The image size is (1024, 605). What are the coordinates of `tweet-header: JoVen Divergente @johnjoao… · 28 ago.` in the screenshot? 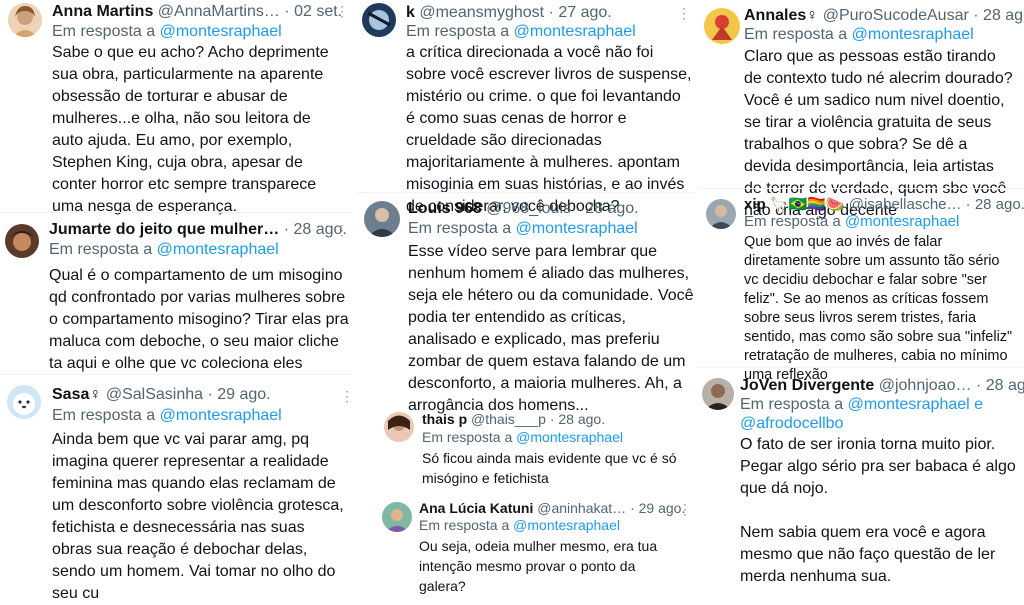 It's located at (882, 386).